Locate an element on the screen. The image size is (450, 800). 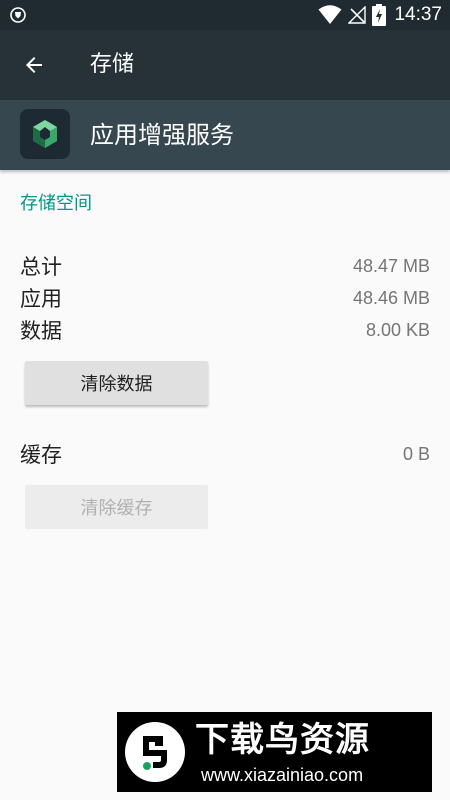
watermark-banner: 下载鸟资源 www.xiazainiao.com is located at coordinates (274, 752).